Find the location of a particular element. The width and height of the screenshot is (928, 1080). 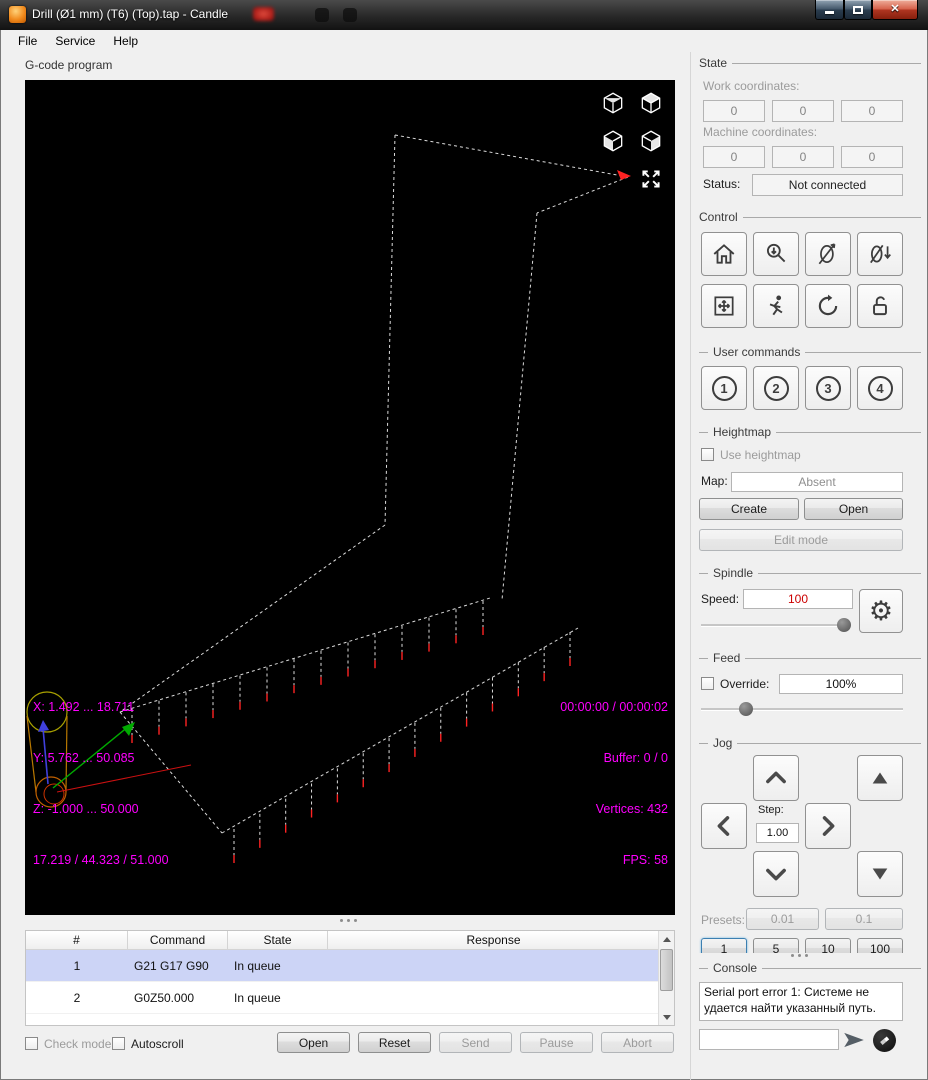

close-button: ✕ is located at coordinates (895, 10).